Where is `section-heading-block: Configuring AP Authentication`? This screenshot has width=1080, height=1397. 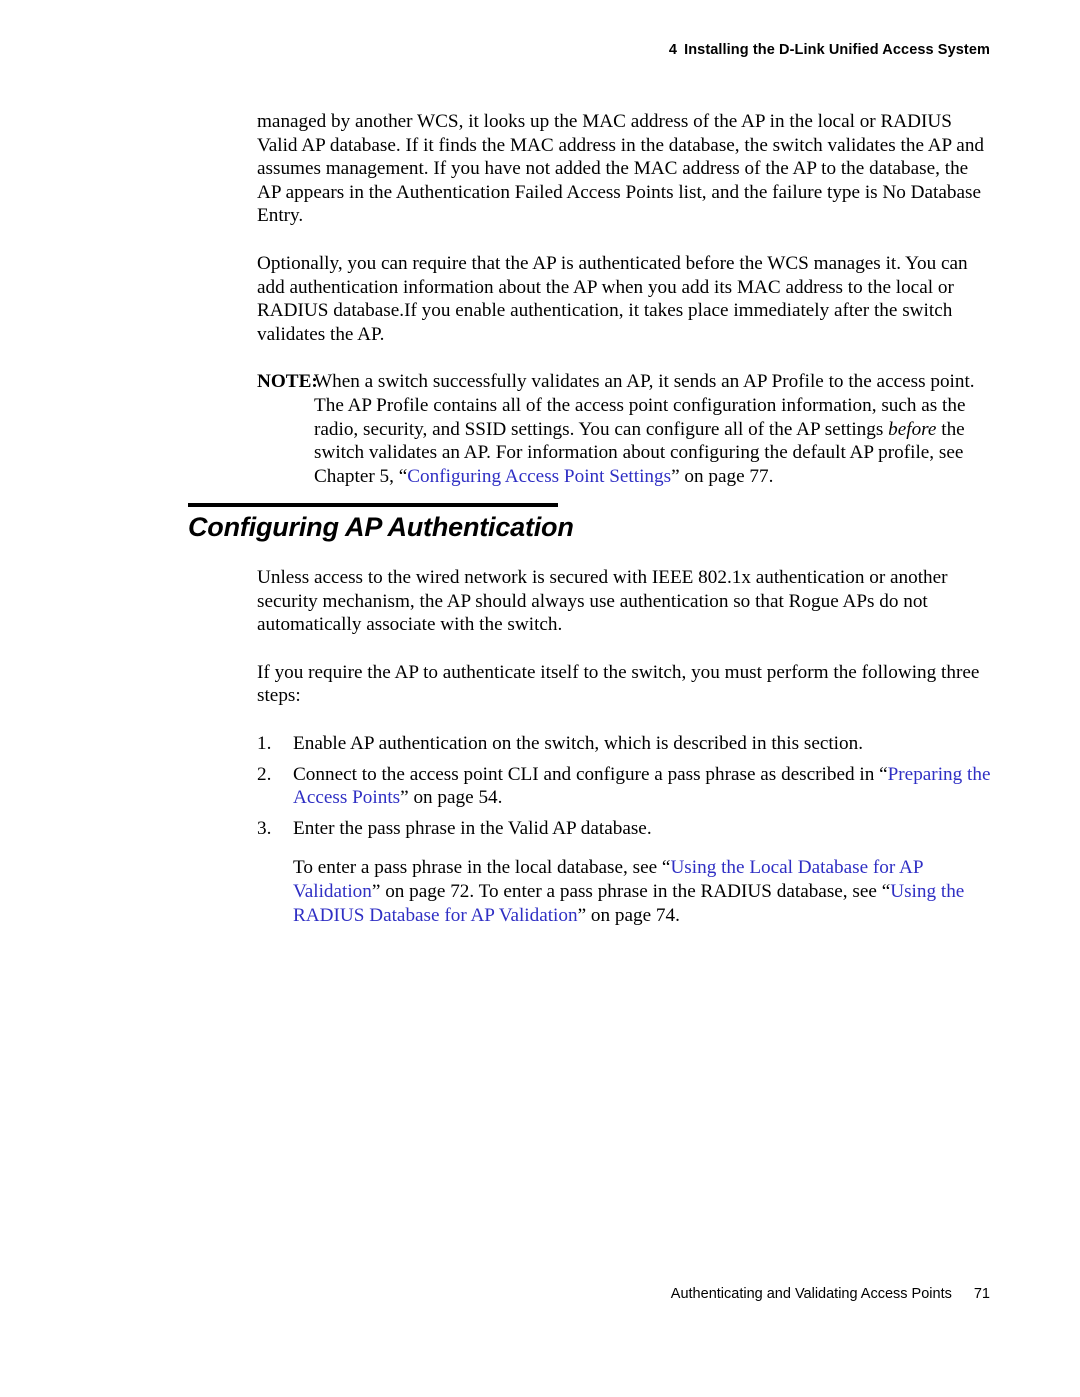
section-heading-block: Configuring AP Authentication is located at coordinates (588, 523).